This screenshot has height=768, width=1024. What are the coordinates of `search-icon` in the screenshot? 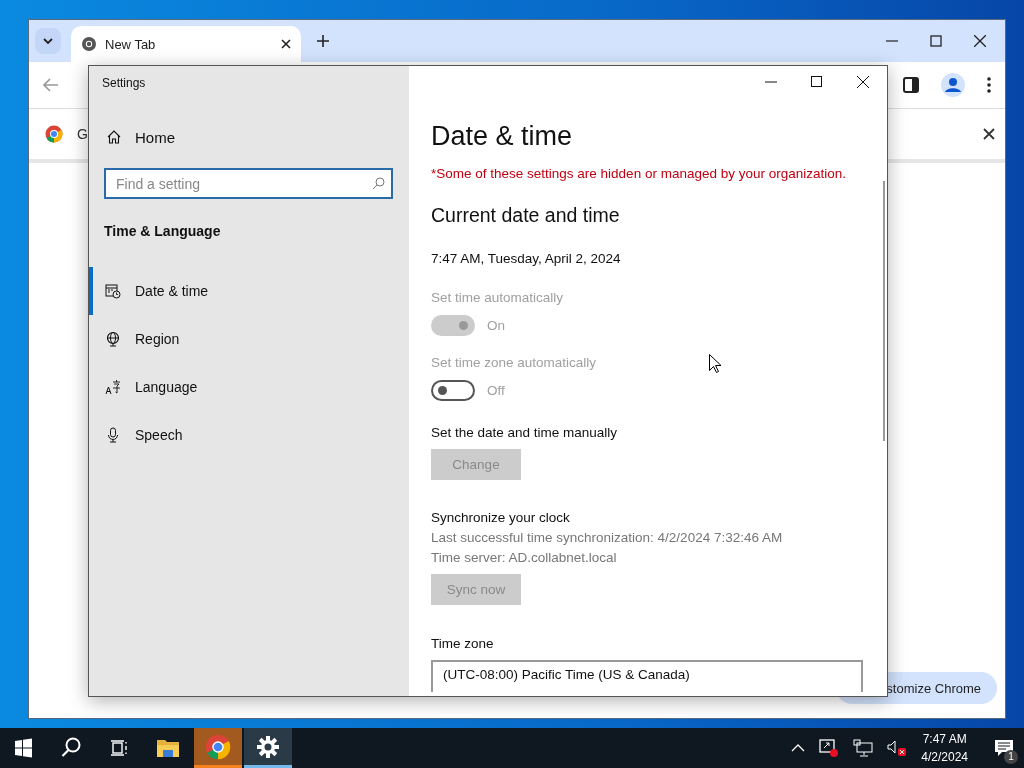 It's located at (378, 183).